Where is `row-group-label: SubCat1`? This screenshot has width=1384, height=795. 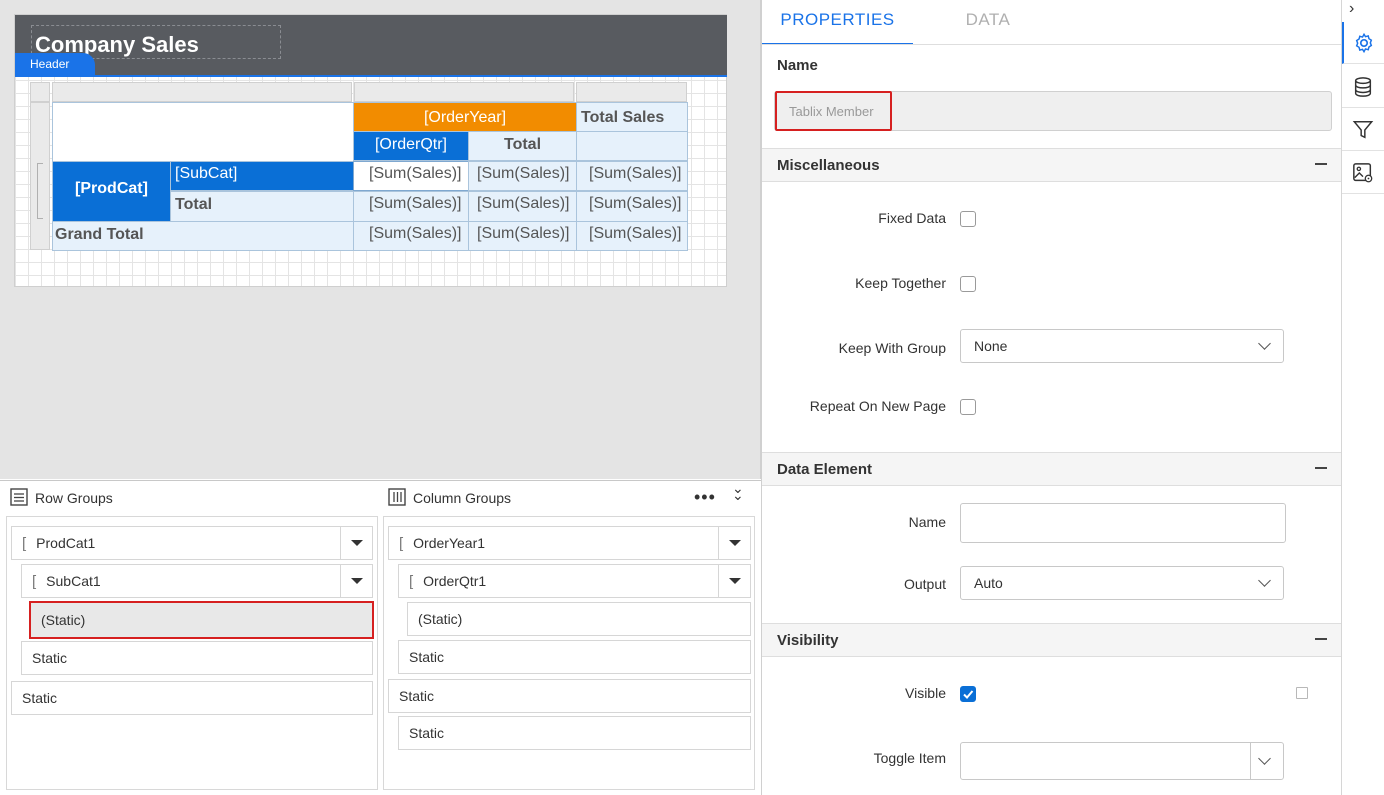
row-group-label: SubCat1 is located at coordinates (73, 581).